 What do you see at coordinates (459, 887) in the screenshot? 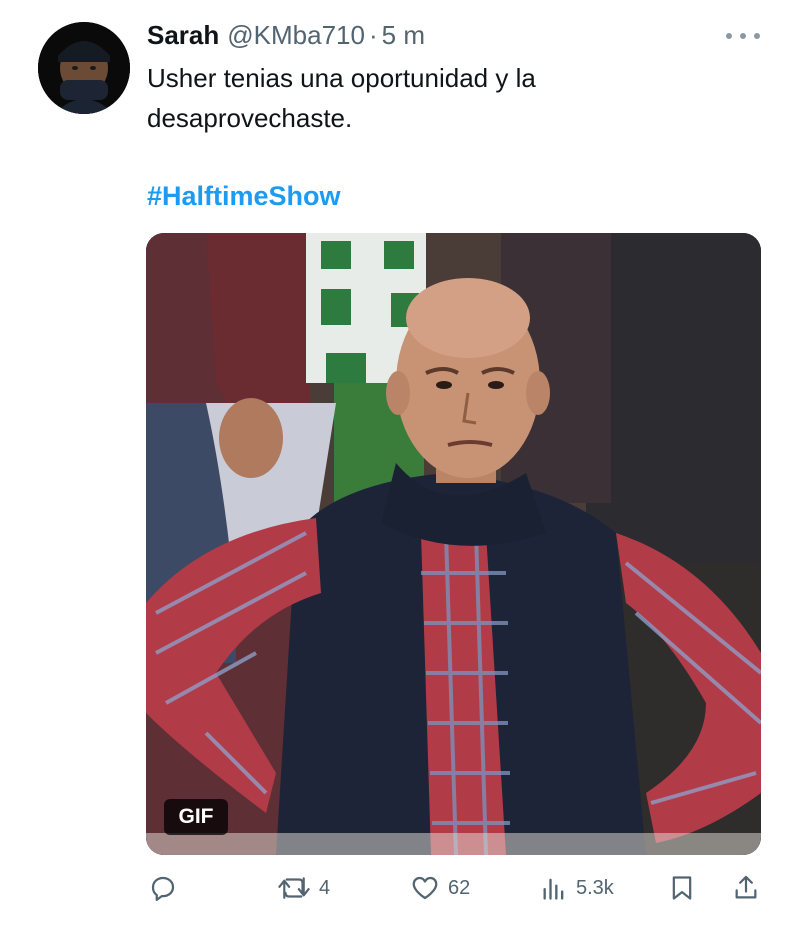
I see `like-count: 62` at bounding box center [459, 887].